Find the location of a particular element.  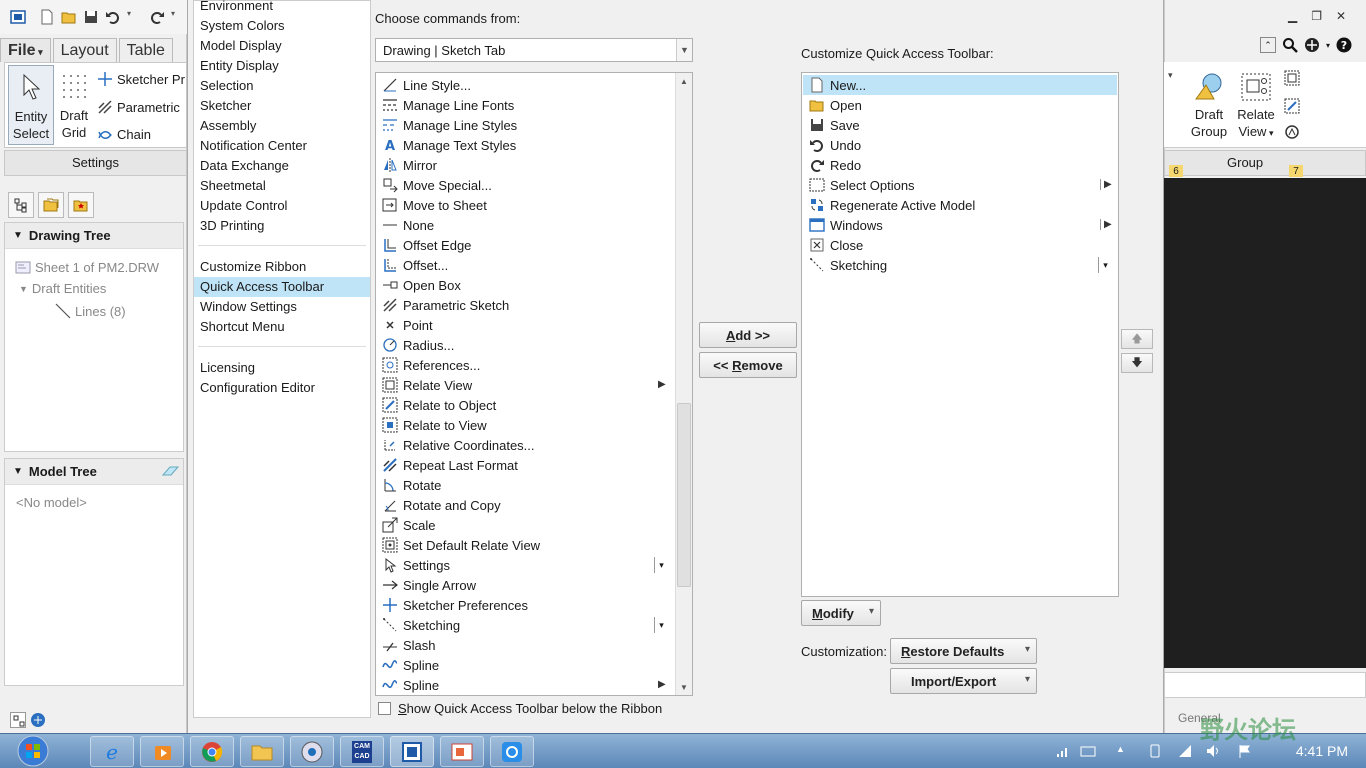

new-icon is located at coordinates (47, 17).